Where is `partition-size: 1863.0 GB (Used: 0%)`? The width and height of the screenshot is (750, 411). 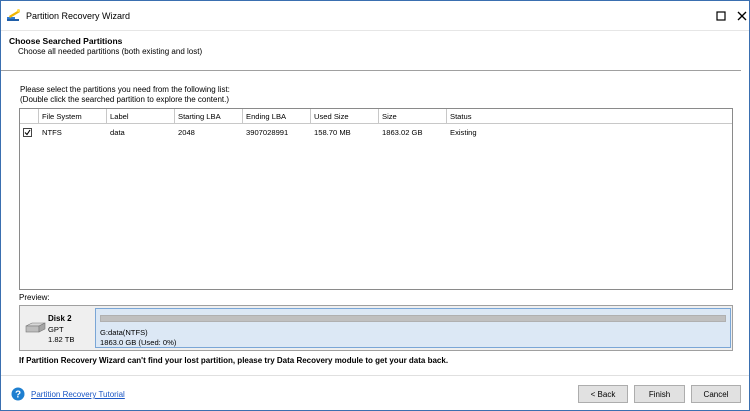 partition-size: 1863.0 GB (Used: 0%) is located at coordinates (138, 342).